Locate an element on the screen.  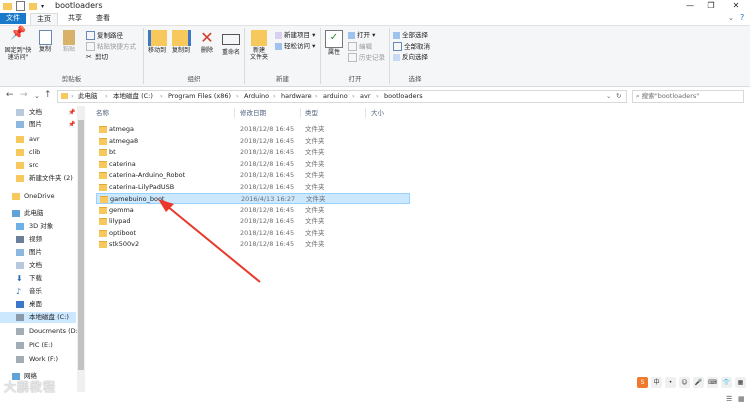
red-arrow-annotation is located at coordinates (209, 241).